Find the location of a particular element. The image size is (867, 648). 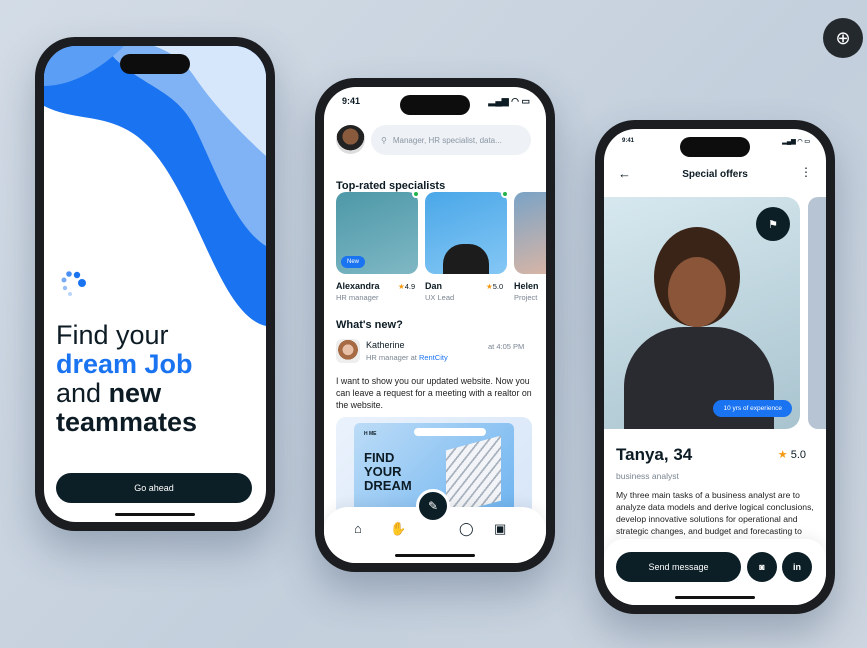

section-title-top-rated: Top-rated specialists is located at coordinates (391, 186).